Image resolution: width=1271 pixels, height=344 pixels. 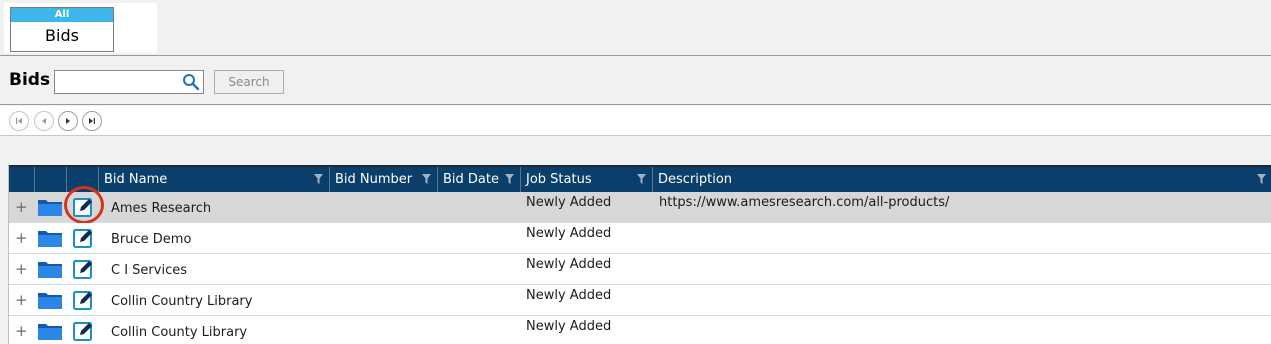 What do you see at coordinates (136, 179) in the screenshot?
I see `column-label: Bid Name` at bounding box center [136, 179].